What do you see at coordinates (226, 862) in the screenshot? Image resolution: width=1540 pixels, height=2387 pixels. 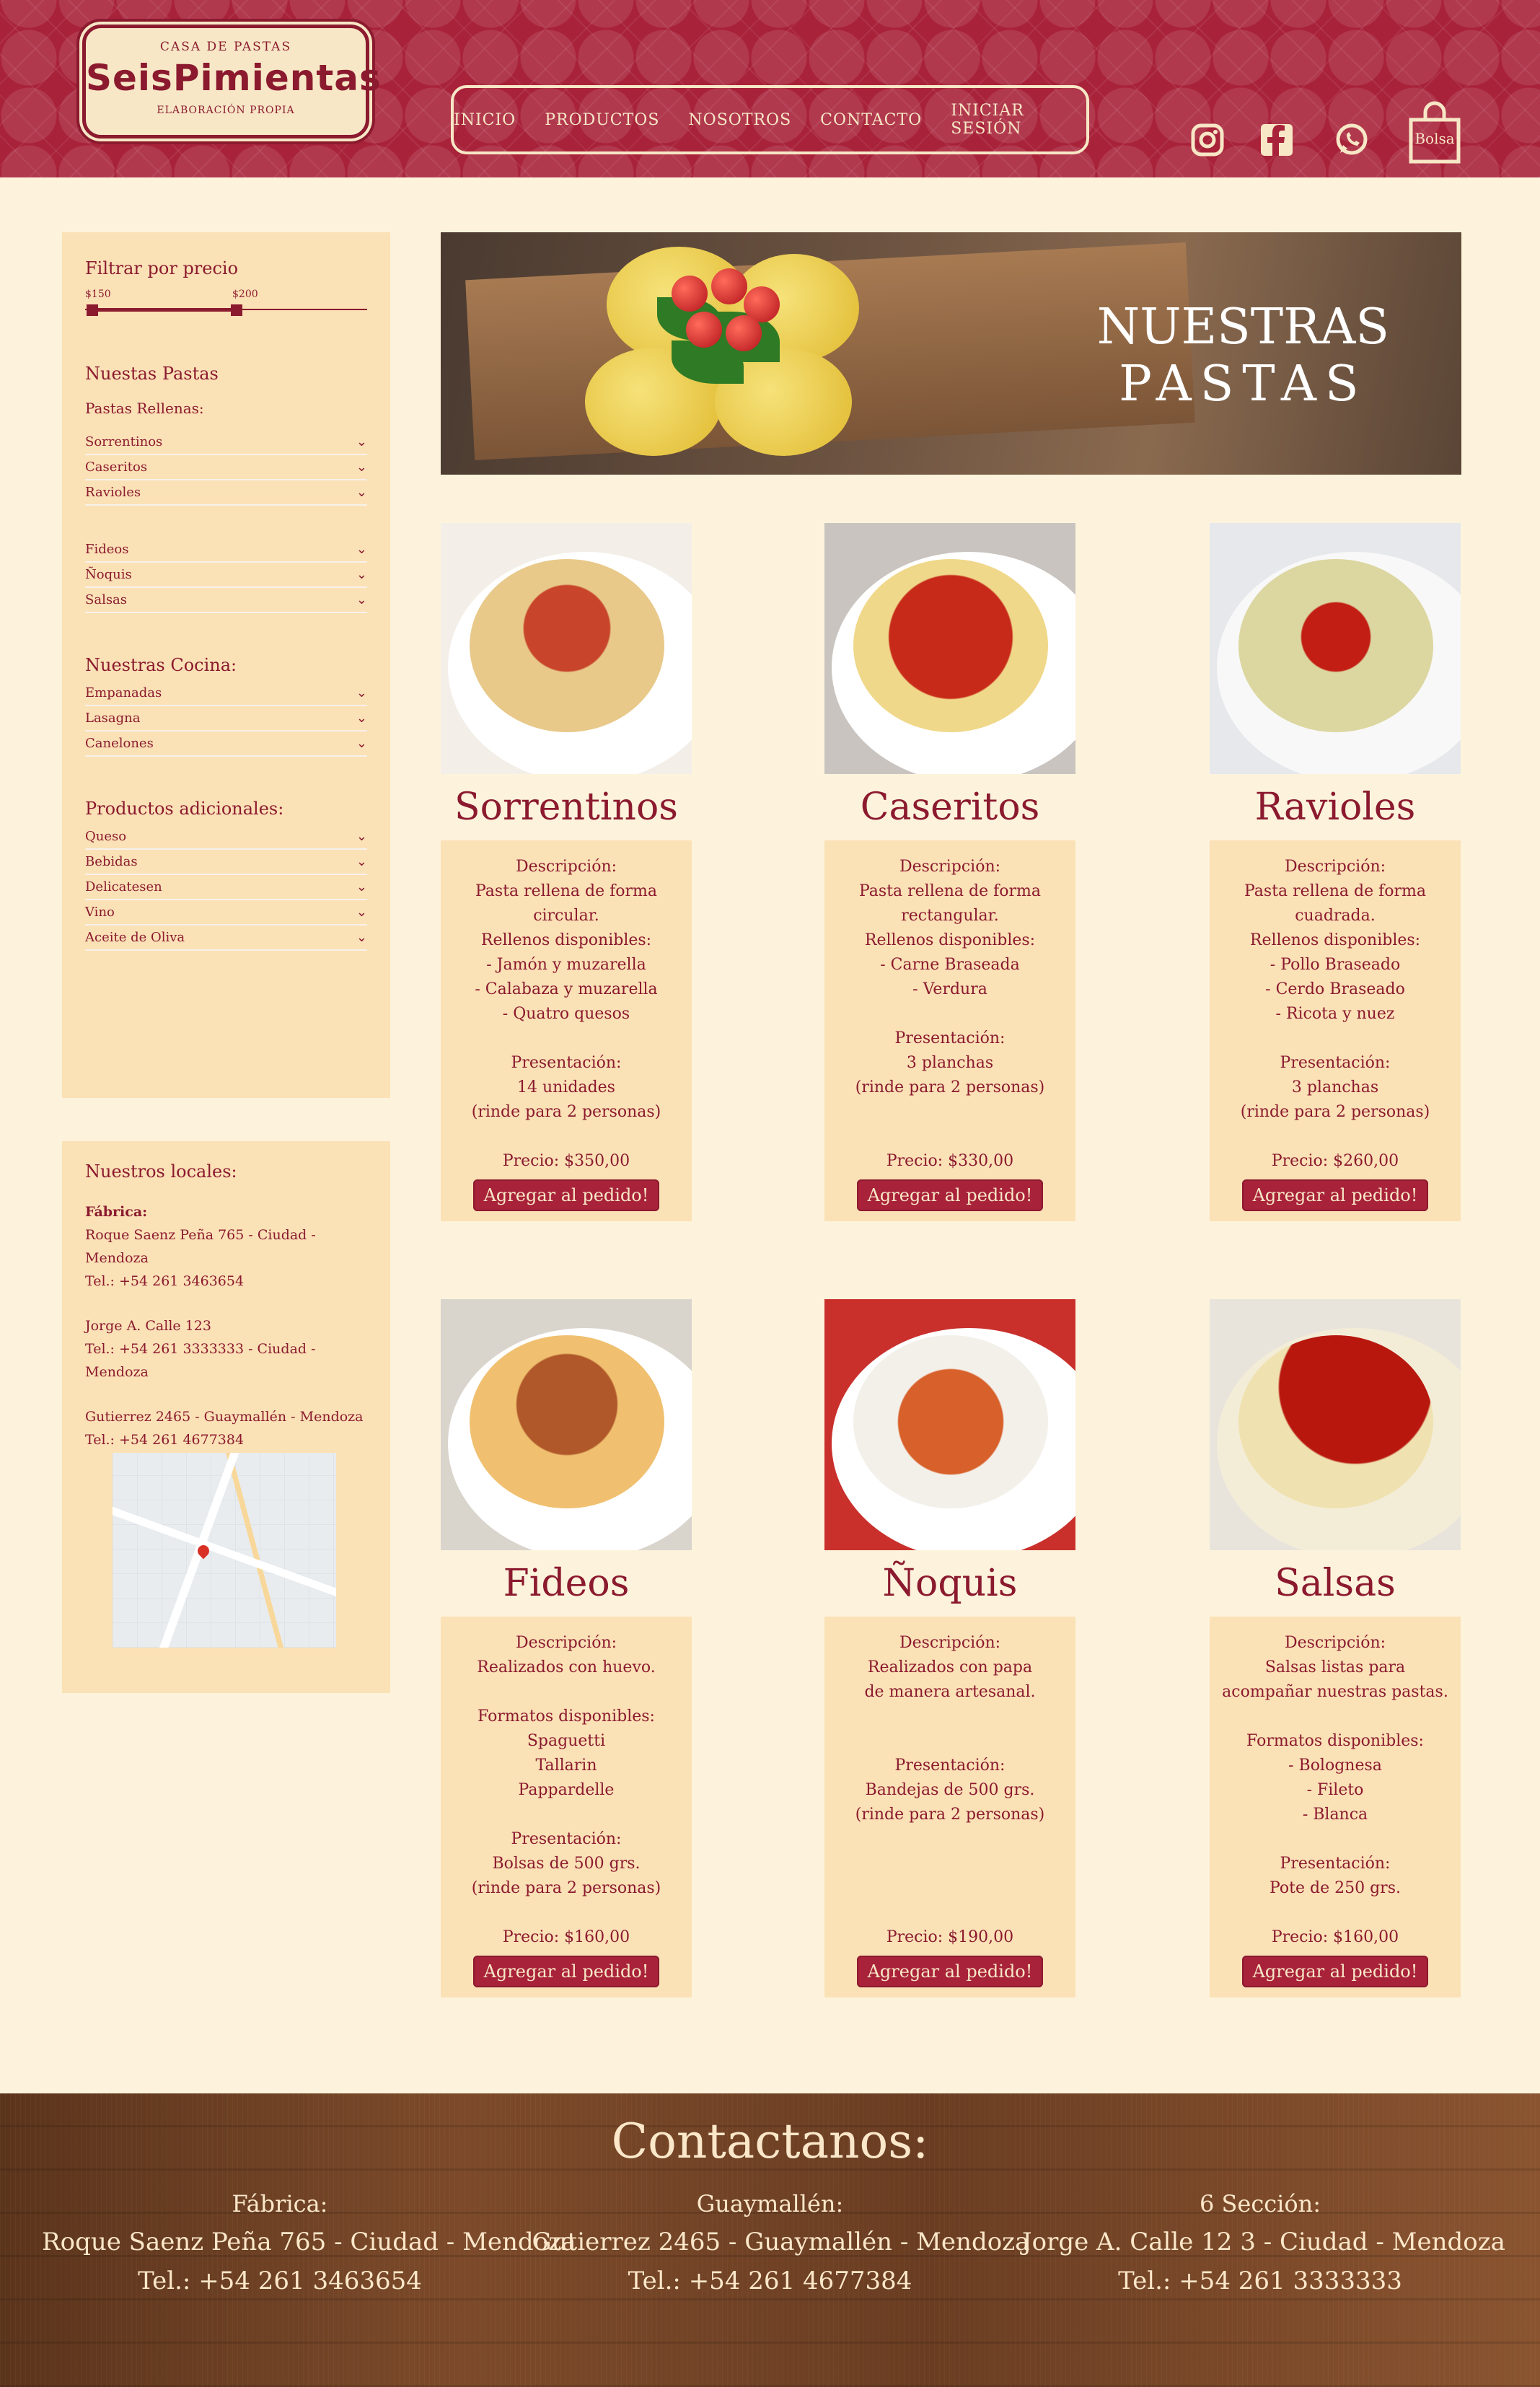 I see `sidebar-adicional-item: Bebidas ⌄` at bounding box center [226, 862].